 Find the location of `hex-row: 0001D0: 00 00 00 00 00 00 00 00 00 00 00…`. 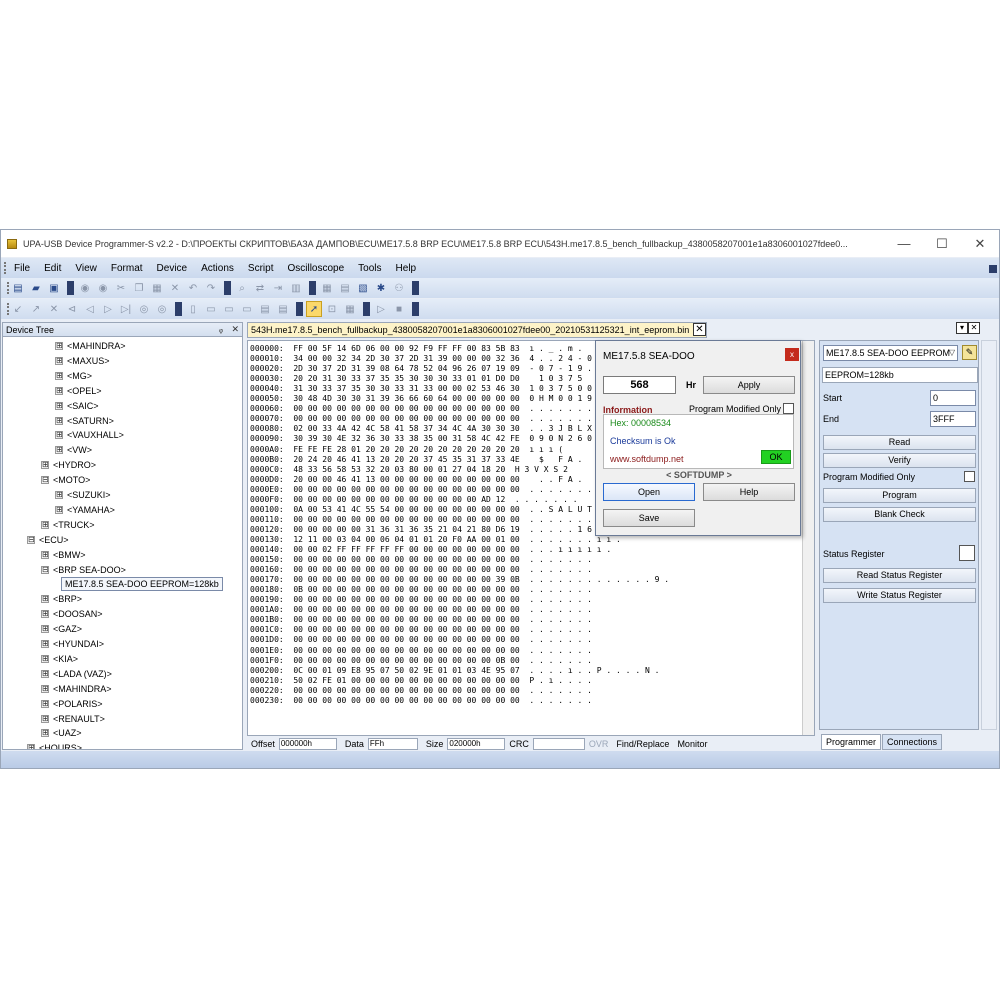

hex-row: 0001D0: 00 00 00 00 00 00 00 00 00 00 00… is located at coordinates (421, 640).